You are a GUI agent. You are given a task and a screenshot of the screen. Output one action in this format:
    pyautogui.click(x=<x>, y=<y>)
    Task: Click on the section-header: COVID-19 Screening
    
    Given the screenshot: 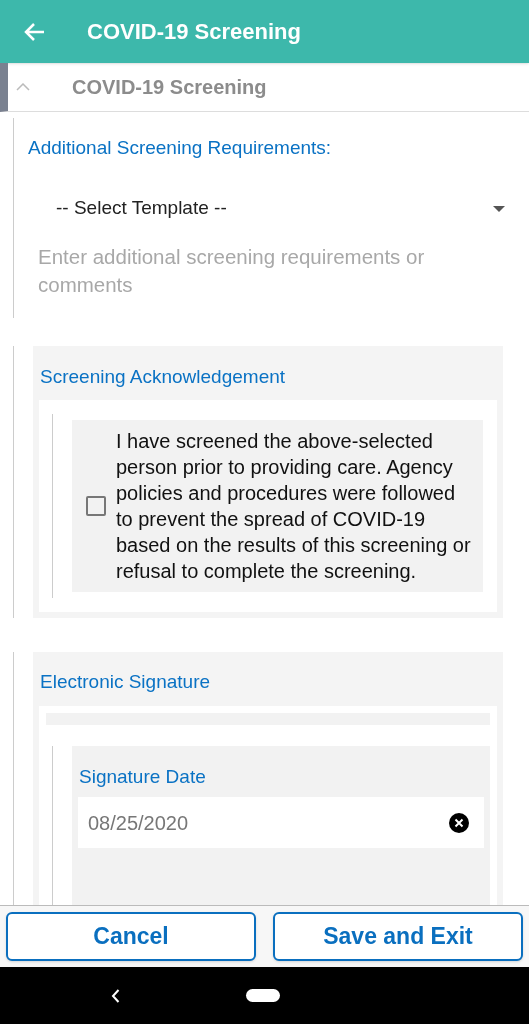 What is the action you would take?
    pyautogui.click(x=264, y=87)
    